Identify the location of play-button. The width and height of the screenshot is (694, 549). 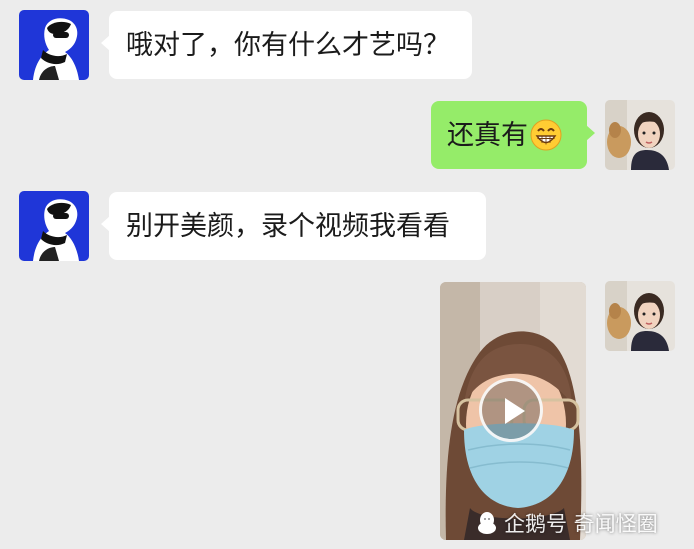
(511, 410).